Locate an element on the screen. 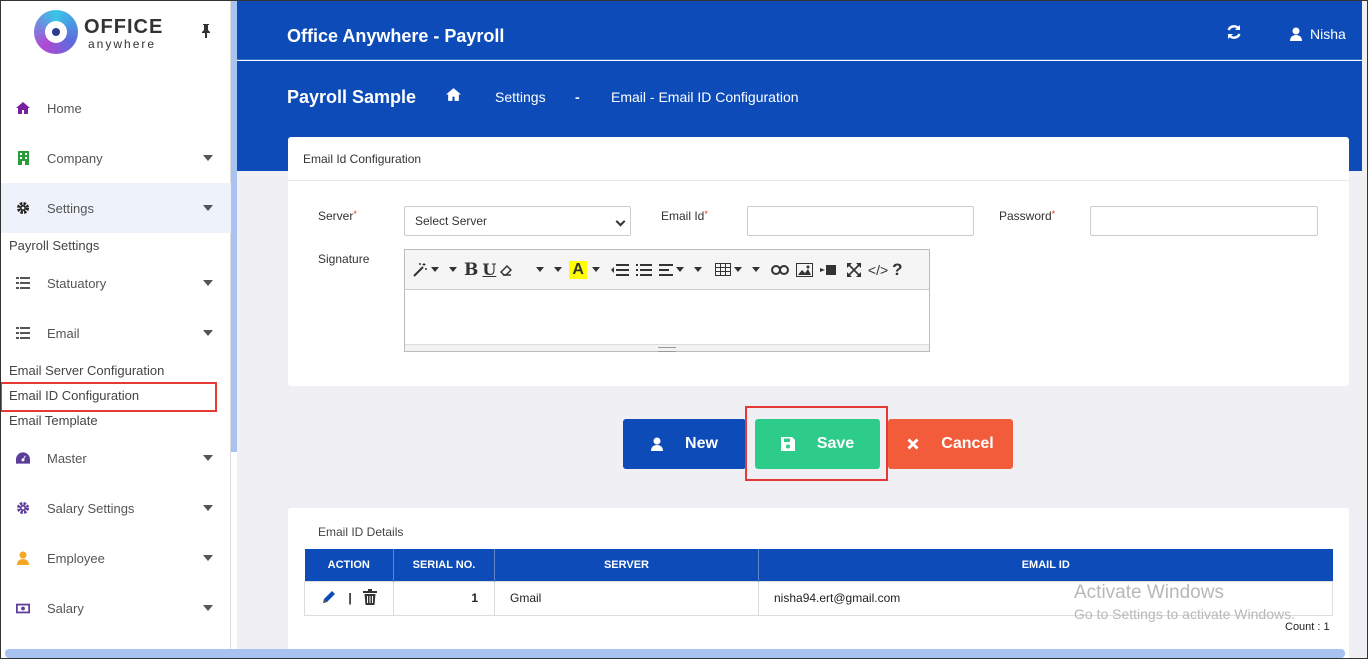 The height and width of the screenshot is (659, 1368). server-select: Select Server is located at coordinates (517, 221).